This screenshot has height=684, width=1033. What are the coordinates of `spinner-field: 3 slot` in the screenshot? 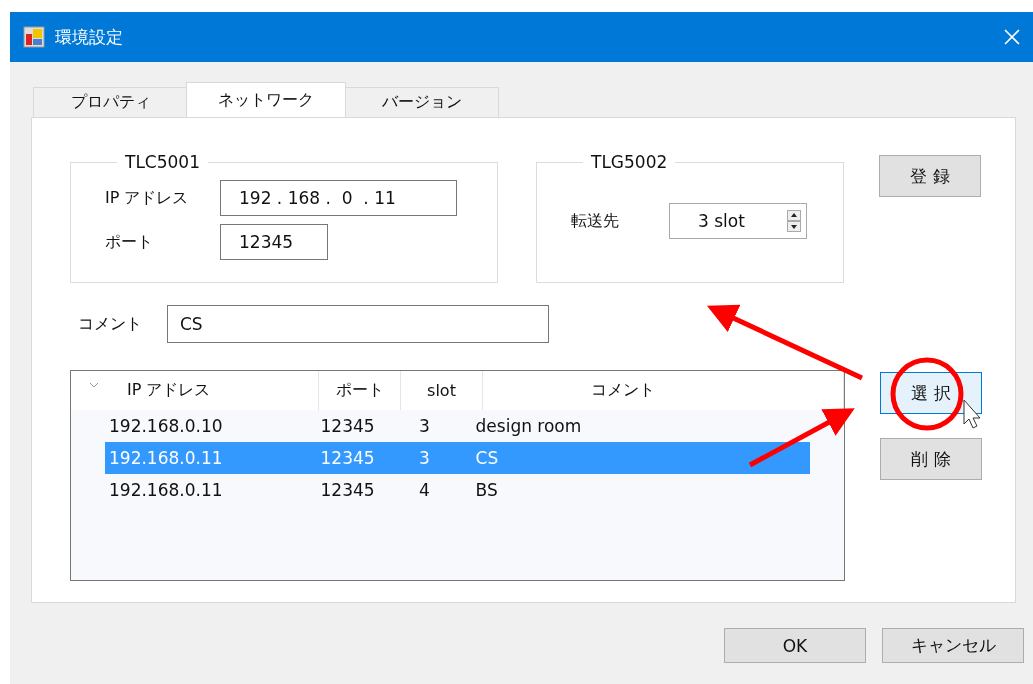 It's located at (738, 221).